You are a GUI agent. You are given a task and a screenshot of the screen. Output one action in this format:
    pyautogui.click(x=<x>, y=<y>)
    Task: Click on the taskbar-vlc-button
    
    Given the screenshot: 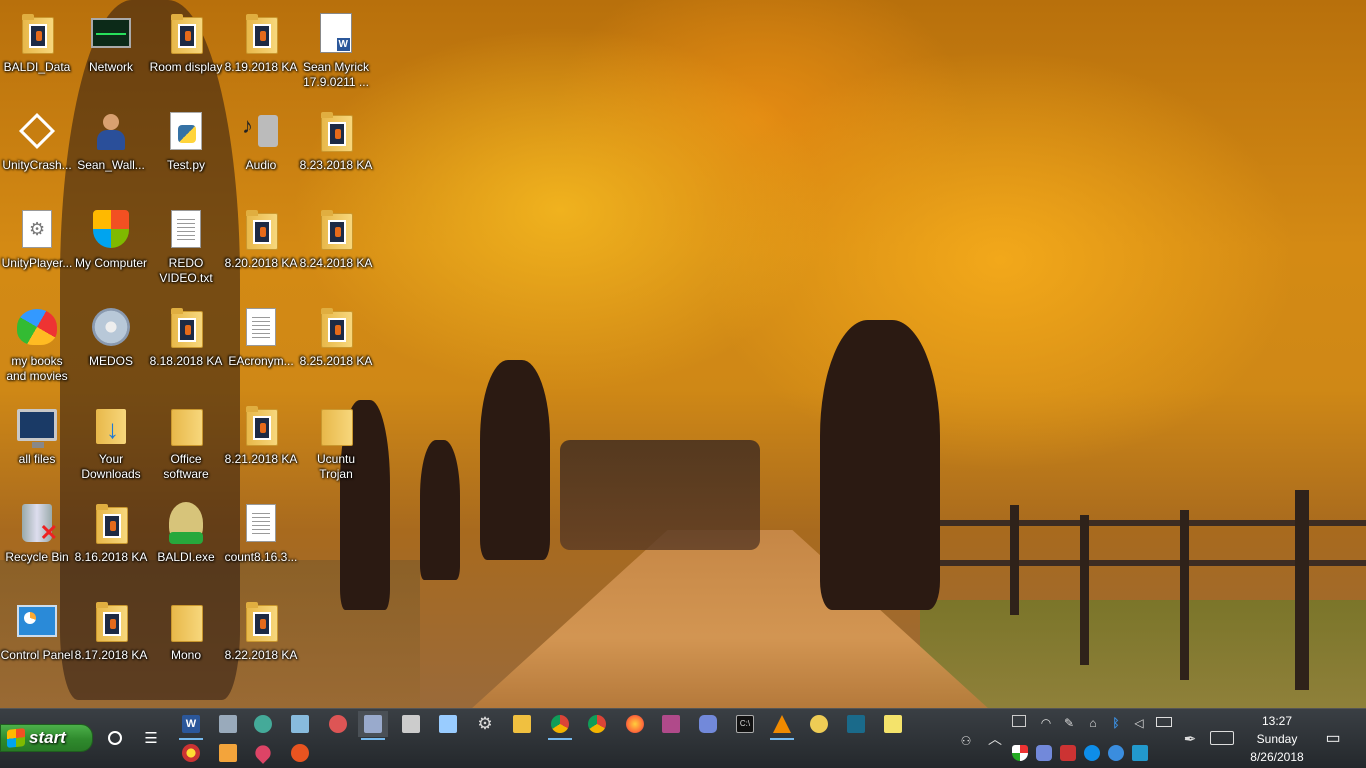 What is the action you would take?
    pyautogui.click(x=782, y=725)
    